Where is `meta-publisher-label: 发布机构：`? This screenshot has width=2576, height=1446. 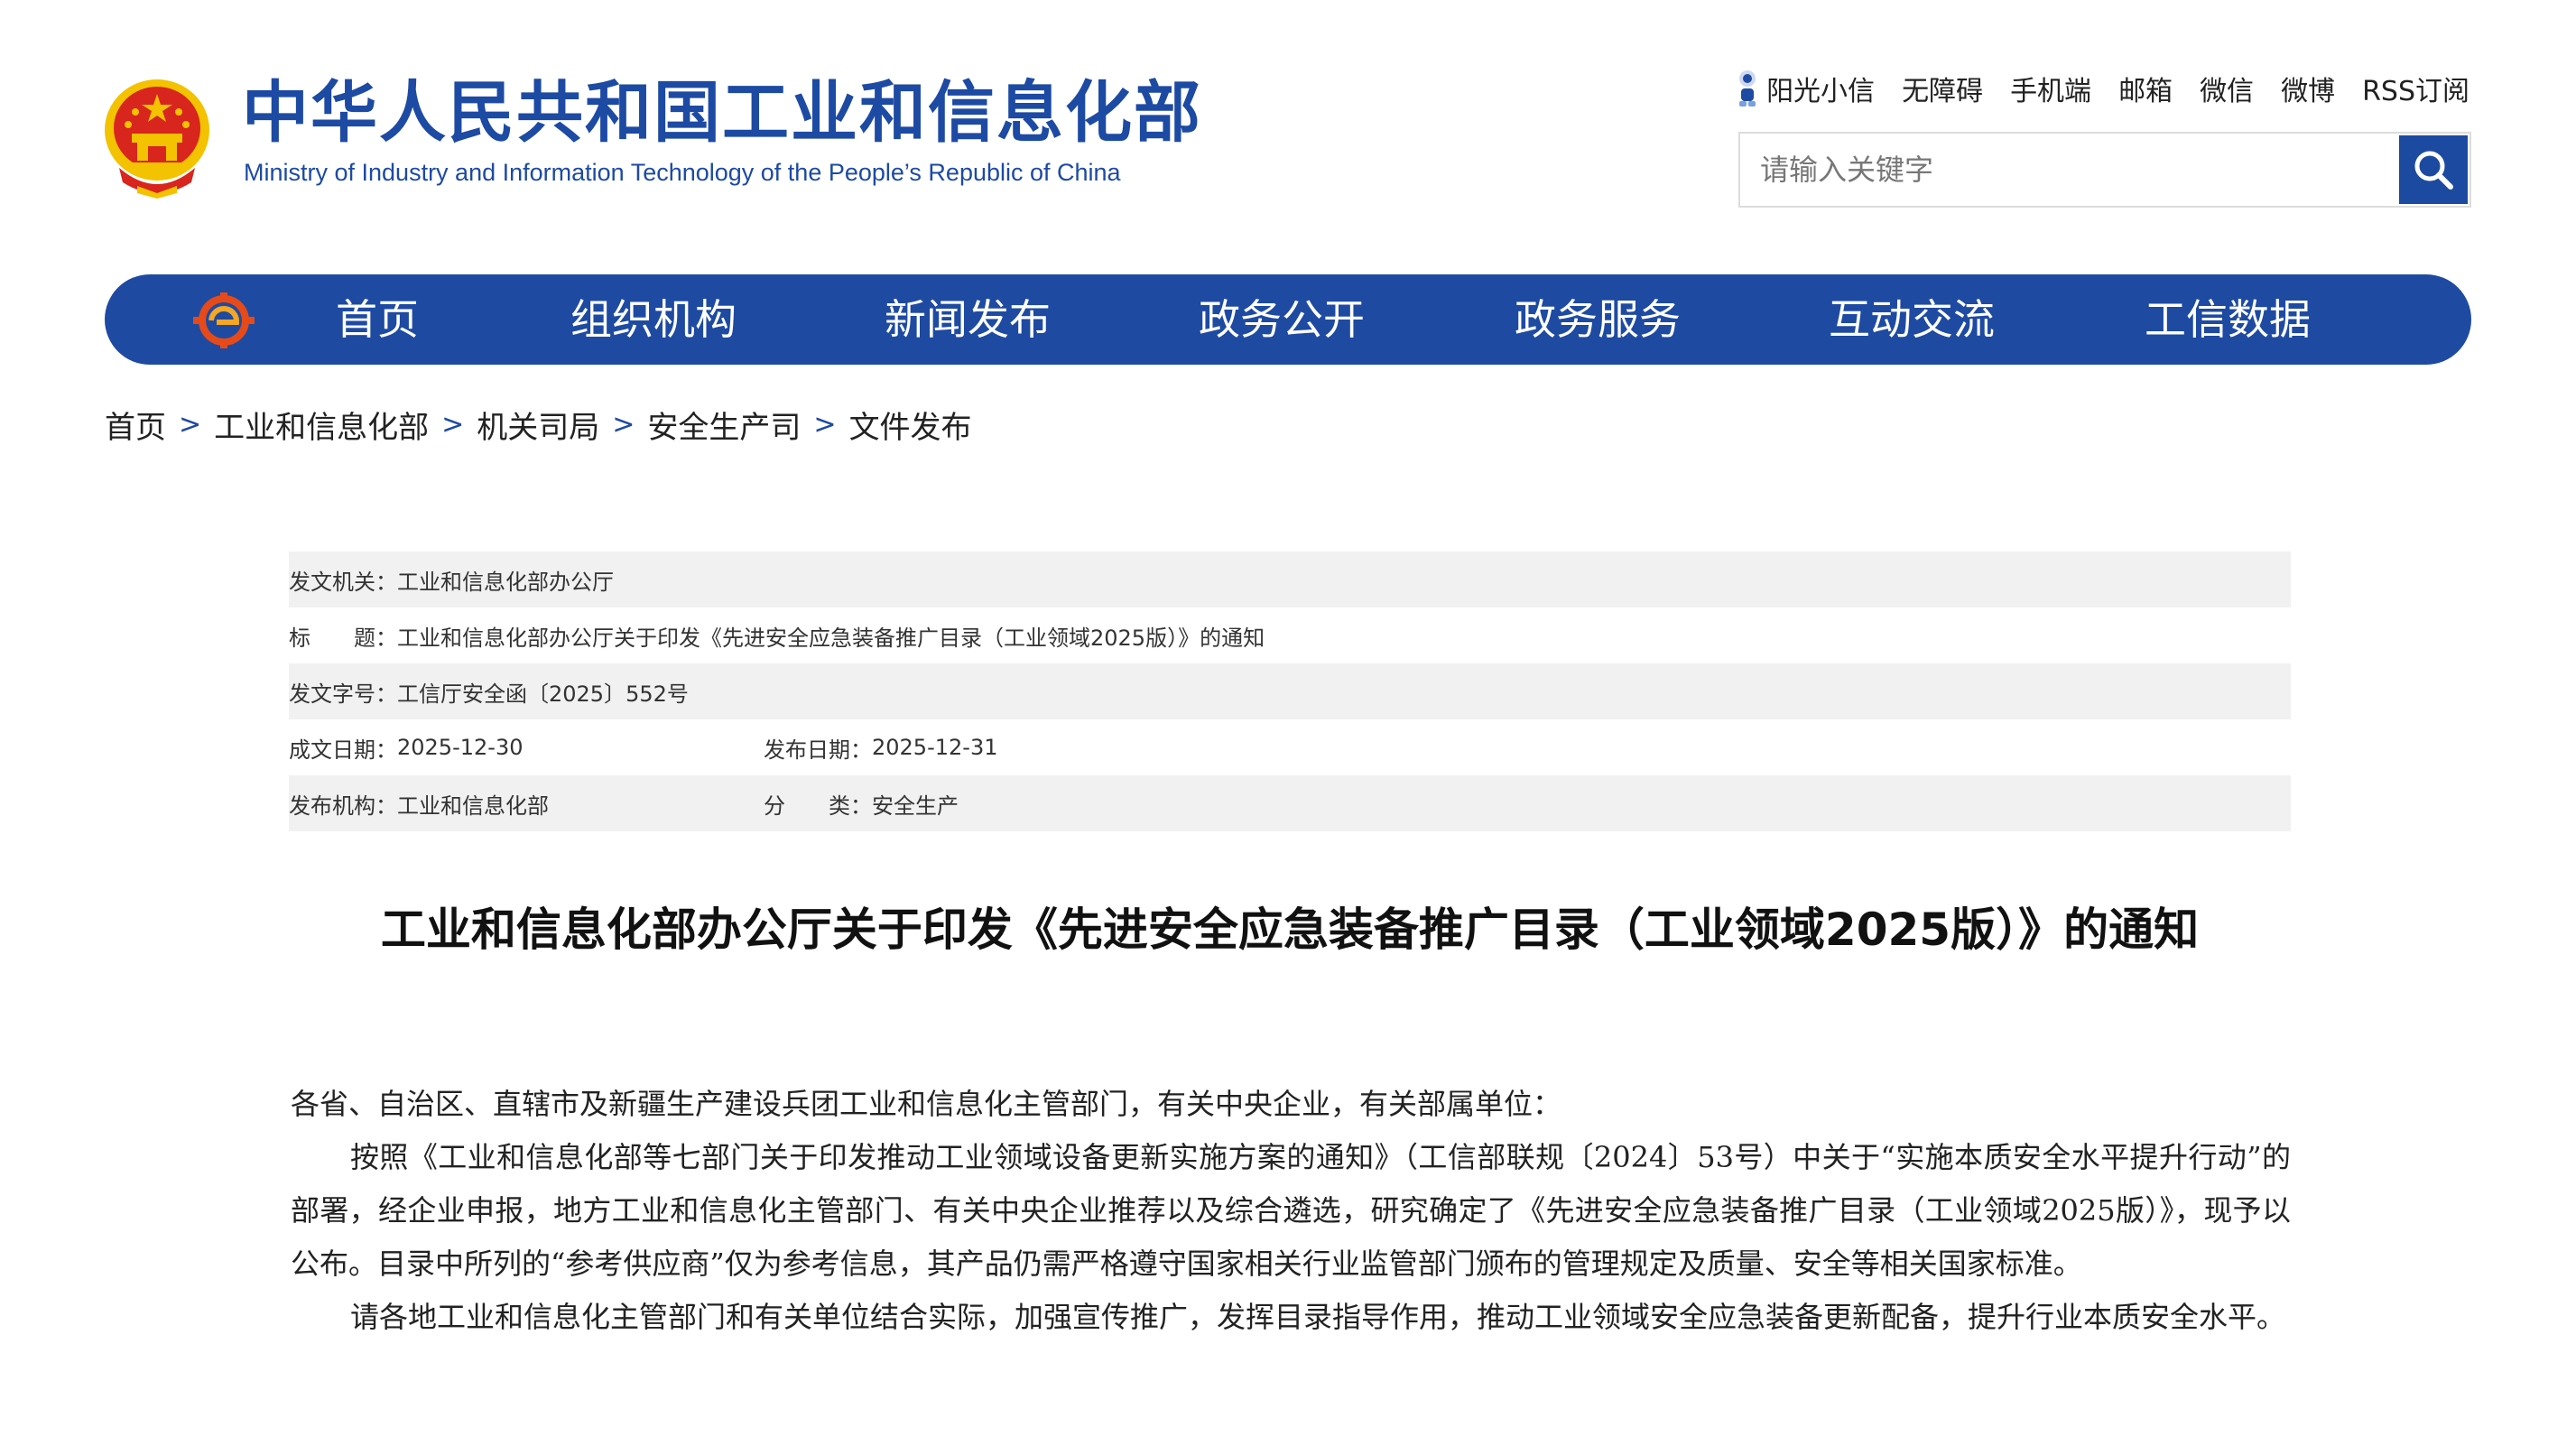 meta-publisher-label: 发布机构： is located at coordinates (343, 806).